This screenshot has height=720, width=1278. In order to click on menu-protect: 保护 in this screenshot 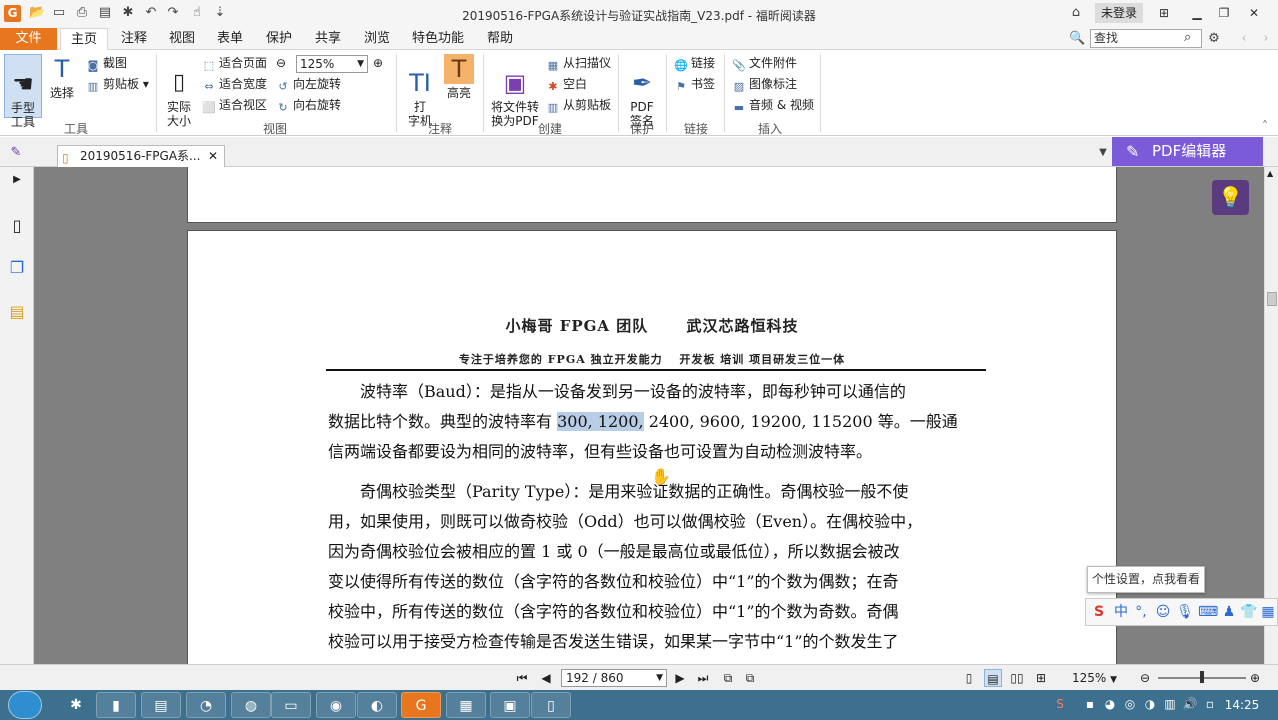, I will do `click(279, 39)`.